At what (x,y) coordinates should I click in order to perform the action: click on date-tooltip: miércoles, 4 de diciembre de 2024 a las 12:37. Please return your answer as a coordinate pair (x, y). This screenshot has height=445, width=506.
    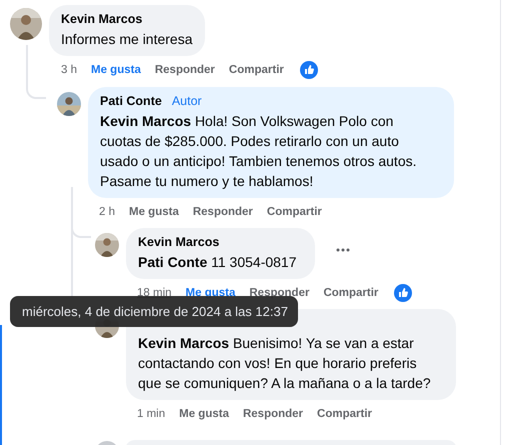
    Looking at the image, I should click on (154, 311).